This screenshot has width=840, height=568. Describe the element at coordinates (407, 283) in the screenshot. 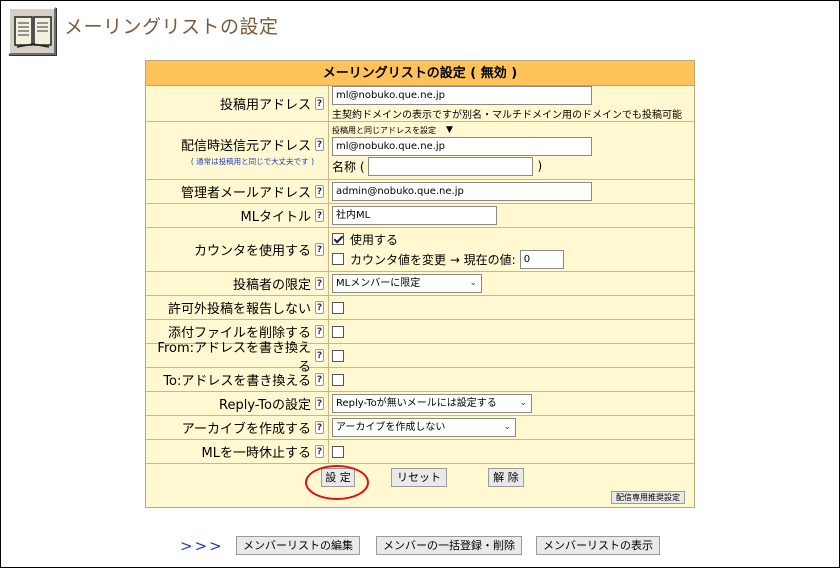

I see `poster-restriction-select: MLメンバーに限定 ⌄` at that location.